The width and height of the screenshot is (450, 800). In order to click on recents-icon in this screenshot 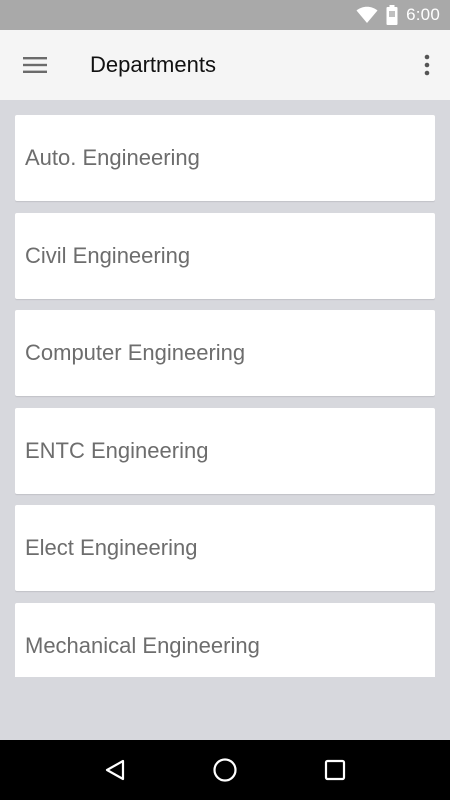, I will do `click(335, 770)`.